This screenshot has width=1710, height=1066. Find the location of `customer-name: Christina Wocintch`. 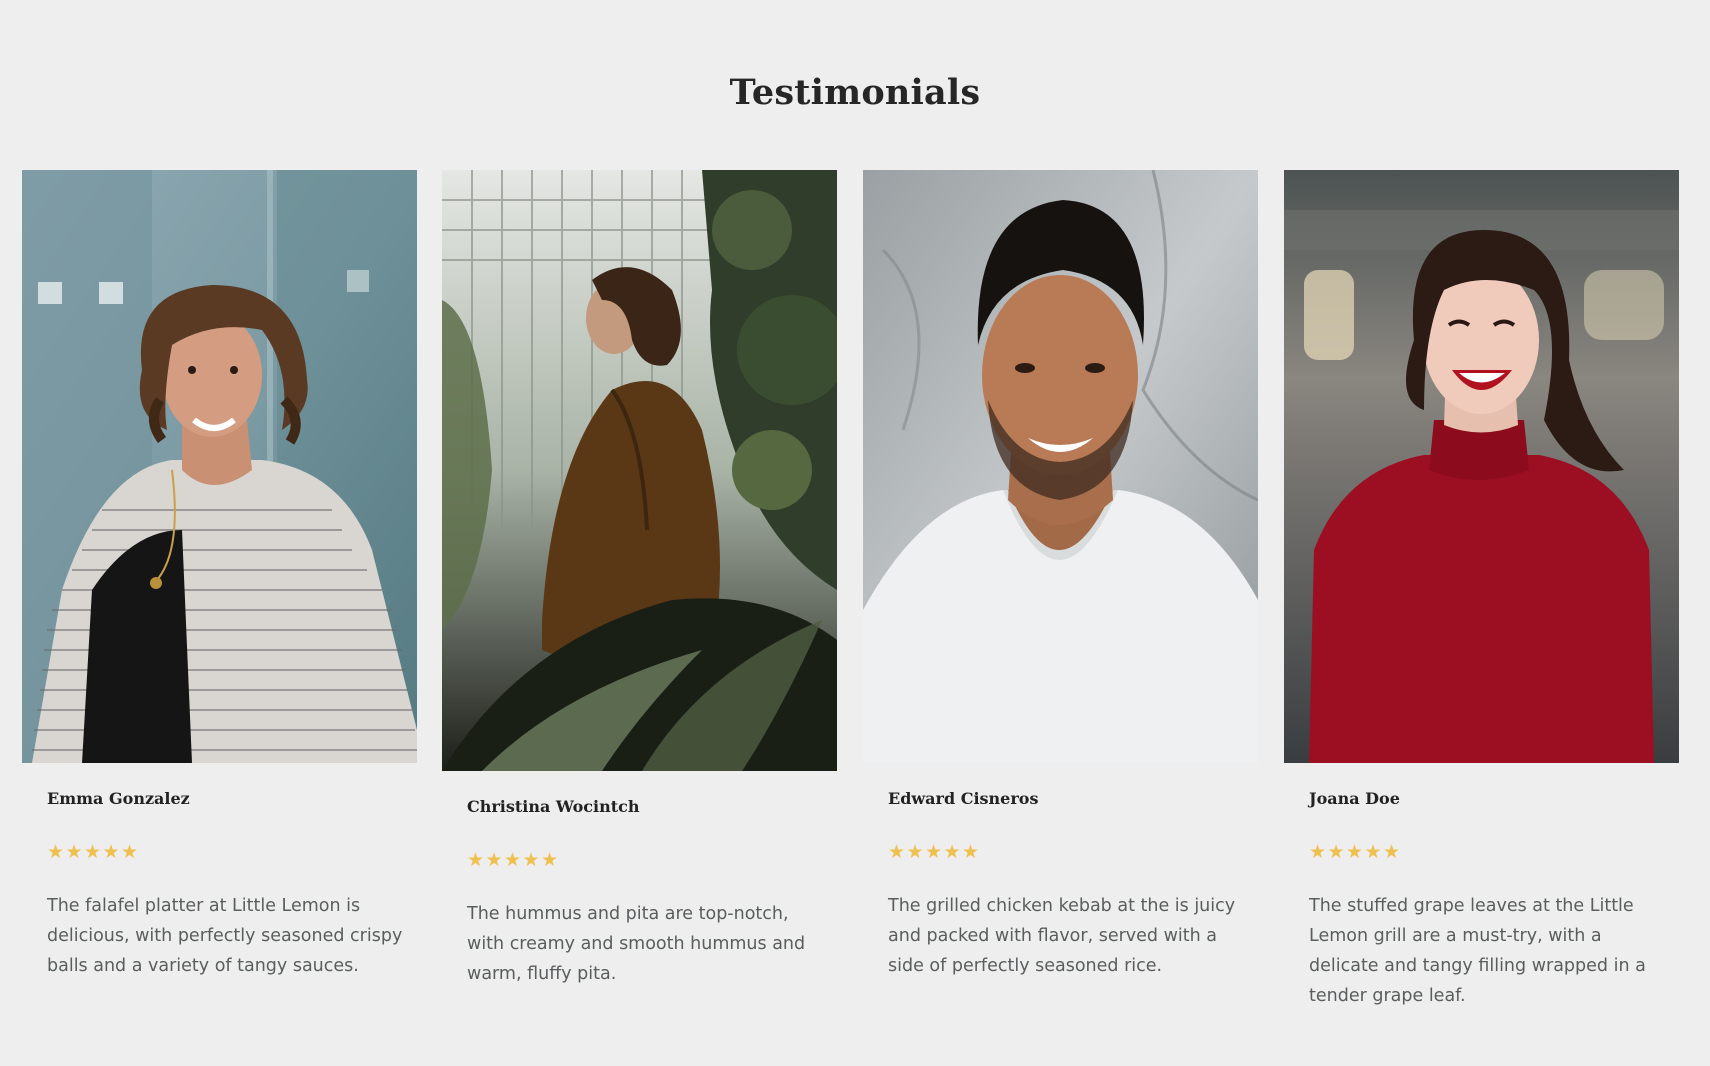

customer-name: Christina Wocintch is located at coordinates (553, 806).